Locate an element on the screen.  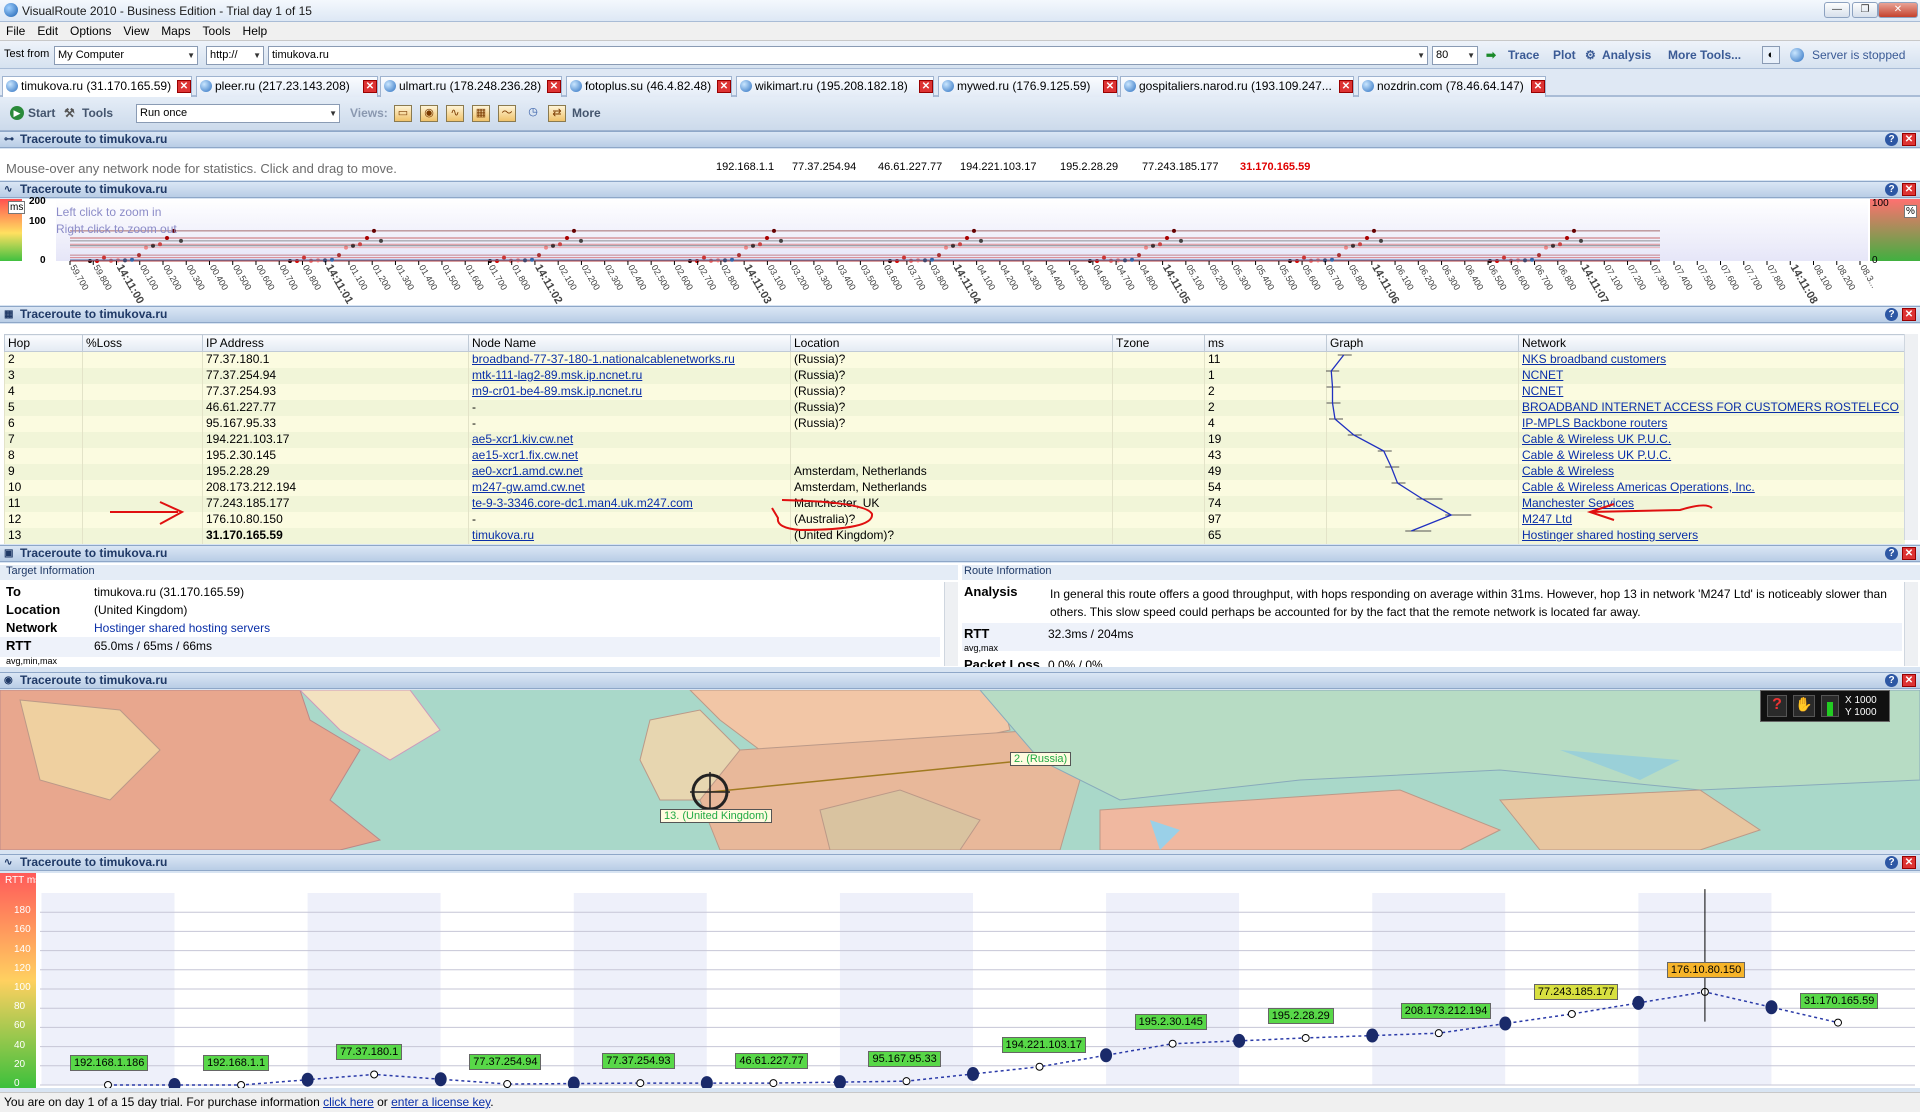
server-icon: ◐ is located at coordinates (1771, 55).